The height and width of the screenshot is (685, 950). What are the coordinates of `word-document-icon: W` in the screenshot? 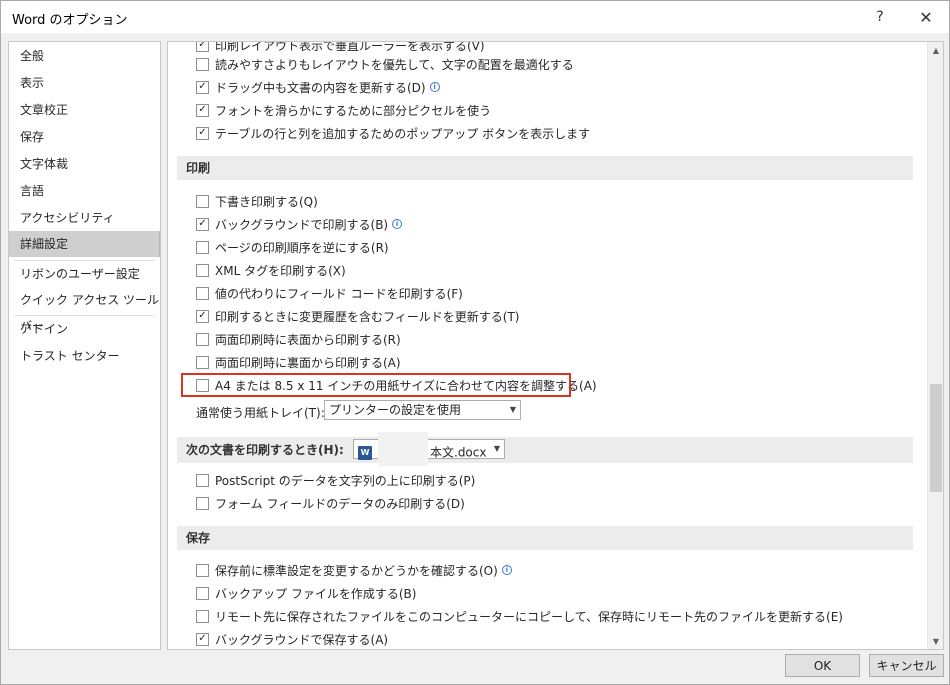 It's located at (365, 453).